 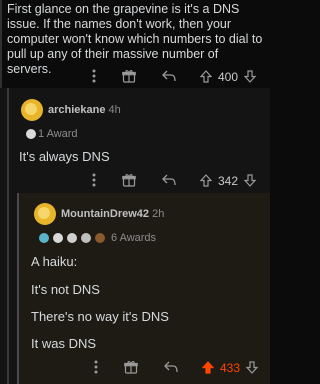 I want to click on awards: 1 Award, so click(x=52, y=134).